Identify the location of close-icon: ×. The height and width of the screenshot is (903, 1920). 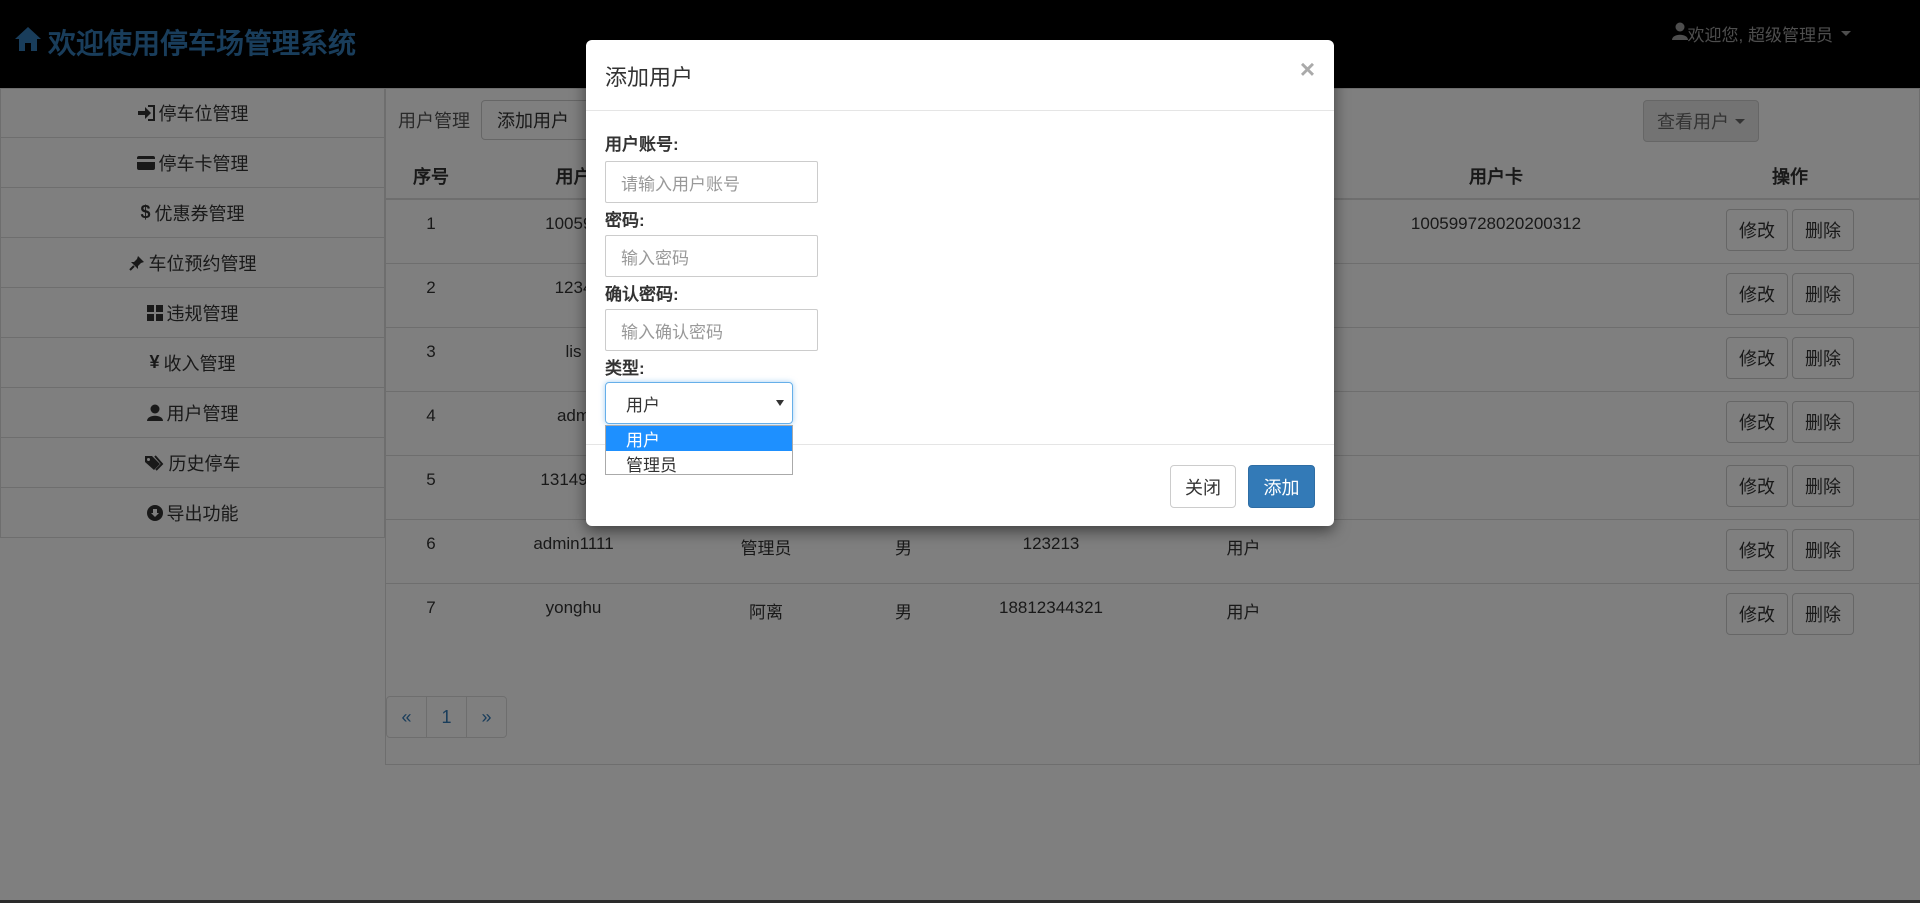
(1307, 69).